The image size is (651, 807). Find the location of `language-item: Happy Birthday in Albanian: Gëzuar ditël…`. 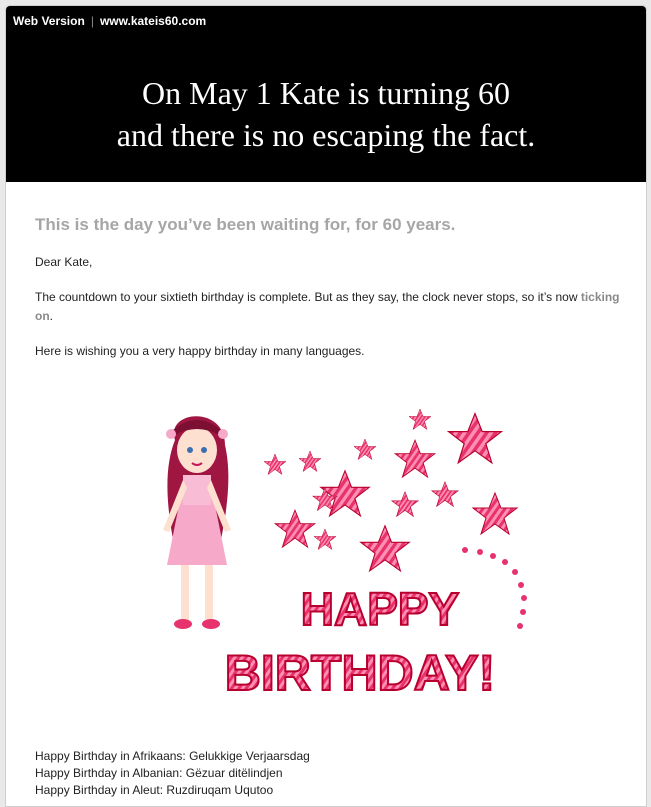

language-item: Happy Birthday in Albanian: Gëzuar ditël… is located at coordinates (159, 773).